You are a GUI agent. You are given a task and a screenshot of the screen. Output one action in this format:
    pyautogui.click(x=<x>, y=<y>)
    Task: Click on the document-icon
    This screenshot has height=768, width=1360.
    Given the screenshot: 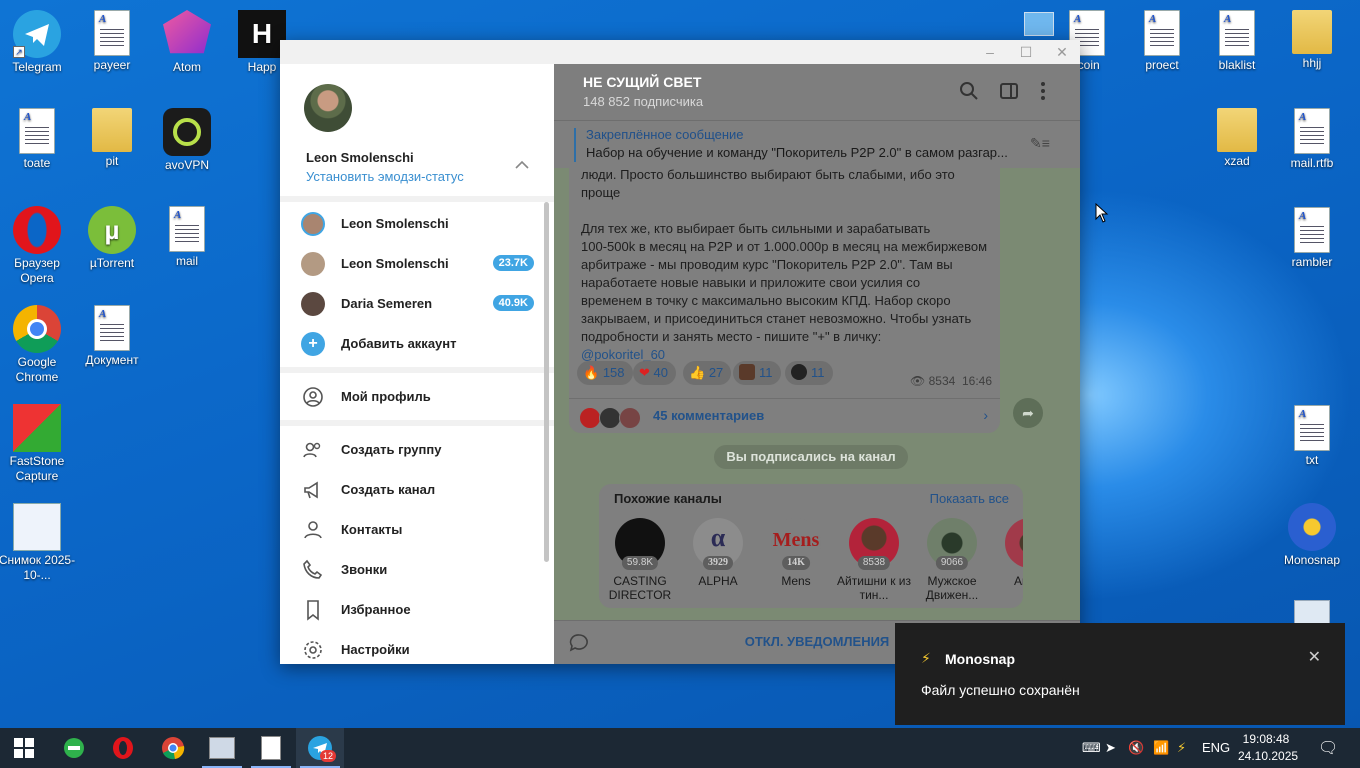 What is the action you would take?
    pyautogui.click(x=37, y=131)
    